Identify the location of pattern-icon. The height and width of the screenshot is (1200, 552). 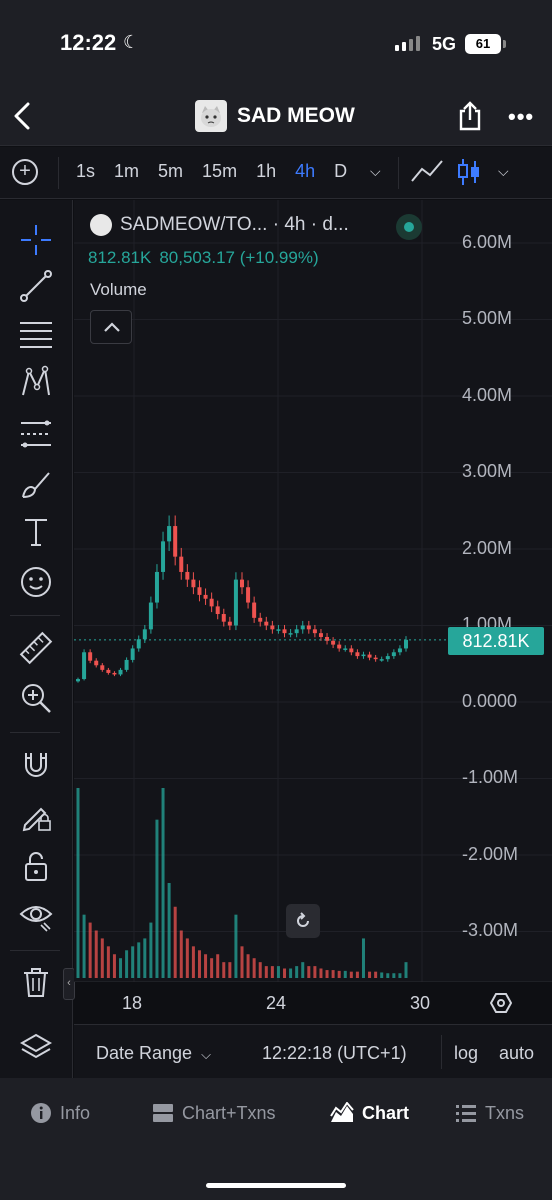
(36, 382).